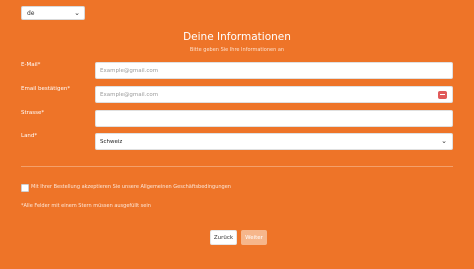 Image resolution: width=474 pixels, height=269 pixels. I want to click on terms-checkbox, so click(25, 188).